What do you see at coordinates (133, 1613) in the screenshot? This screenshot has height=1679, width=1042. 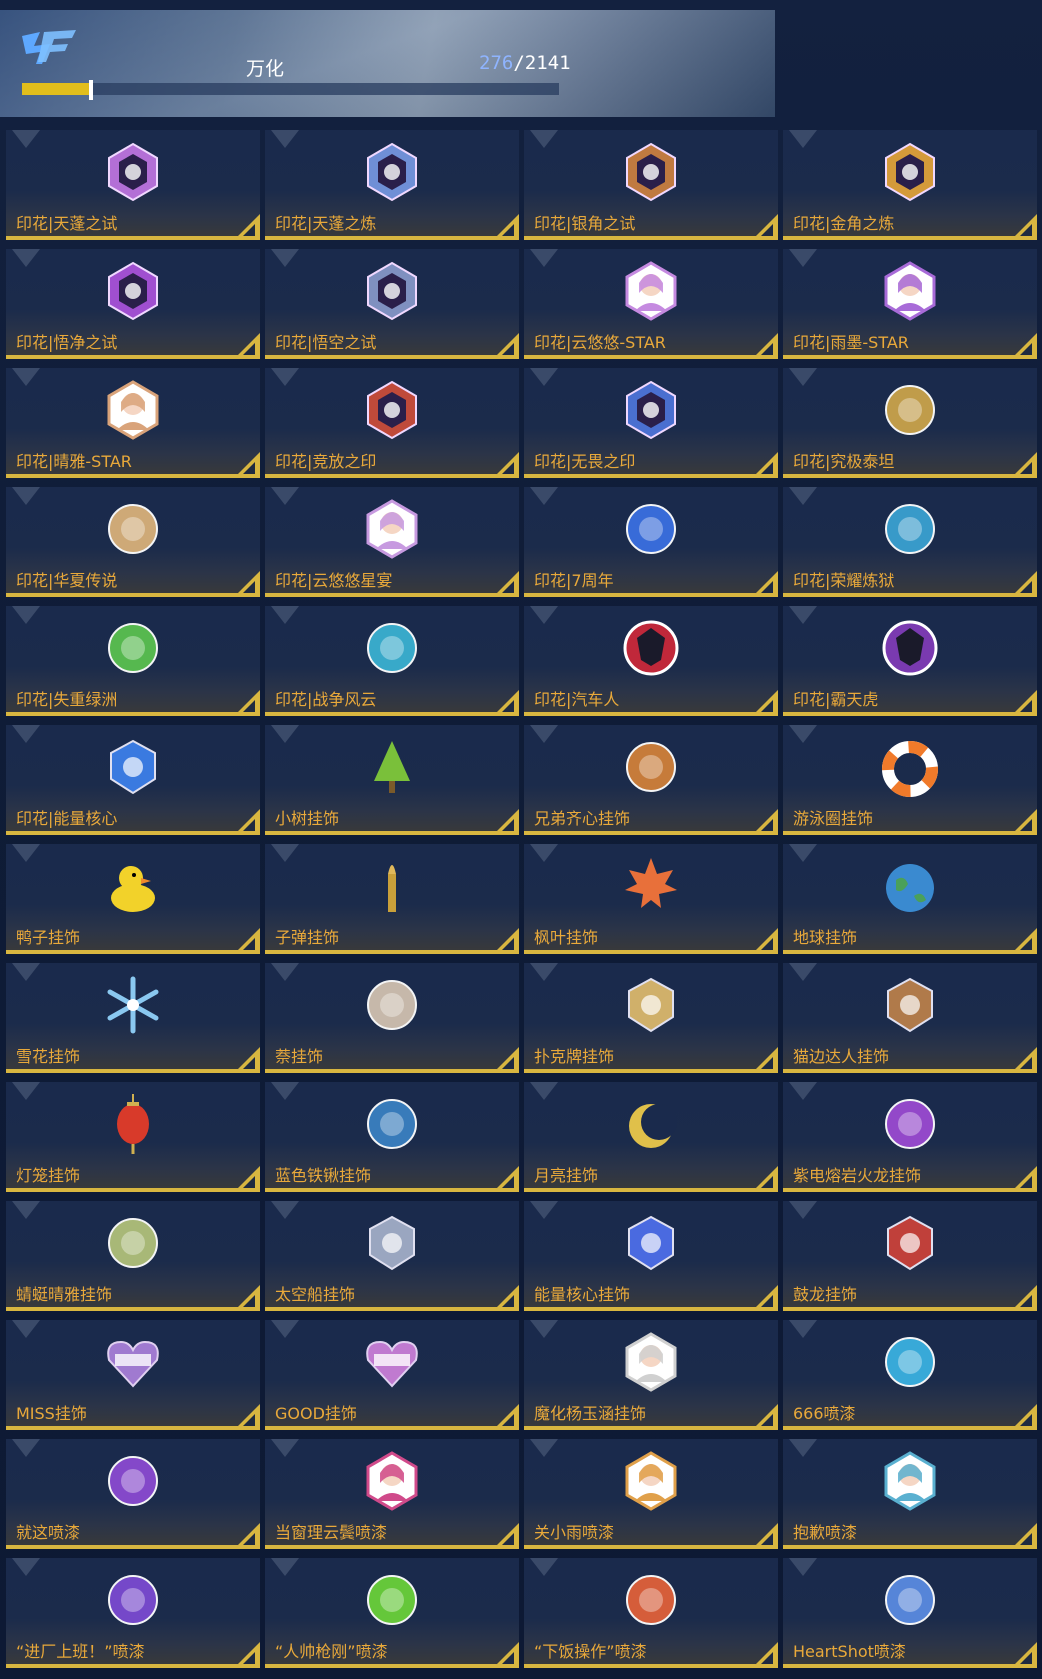 I see `collection-item-card: “进厂上班！”喷漆` at bounding box center [133, 1613].